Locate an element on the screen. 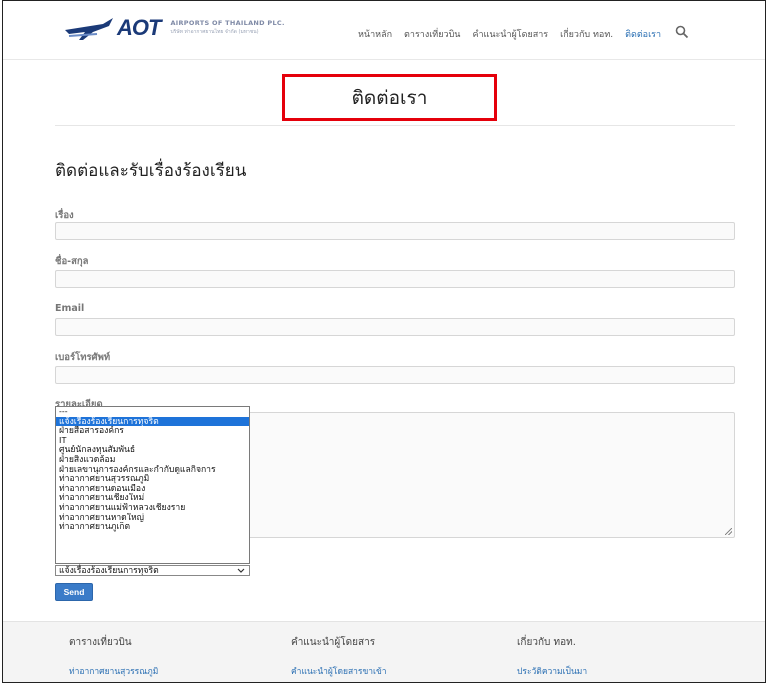  dropdown-option: ท่าอากาศยานแม่ฟ้าหลวงเชียงราย is located at coordinates (152, 508).